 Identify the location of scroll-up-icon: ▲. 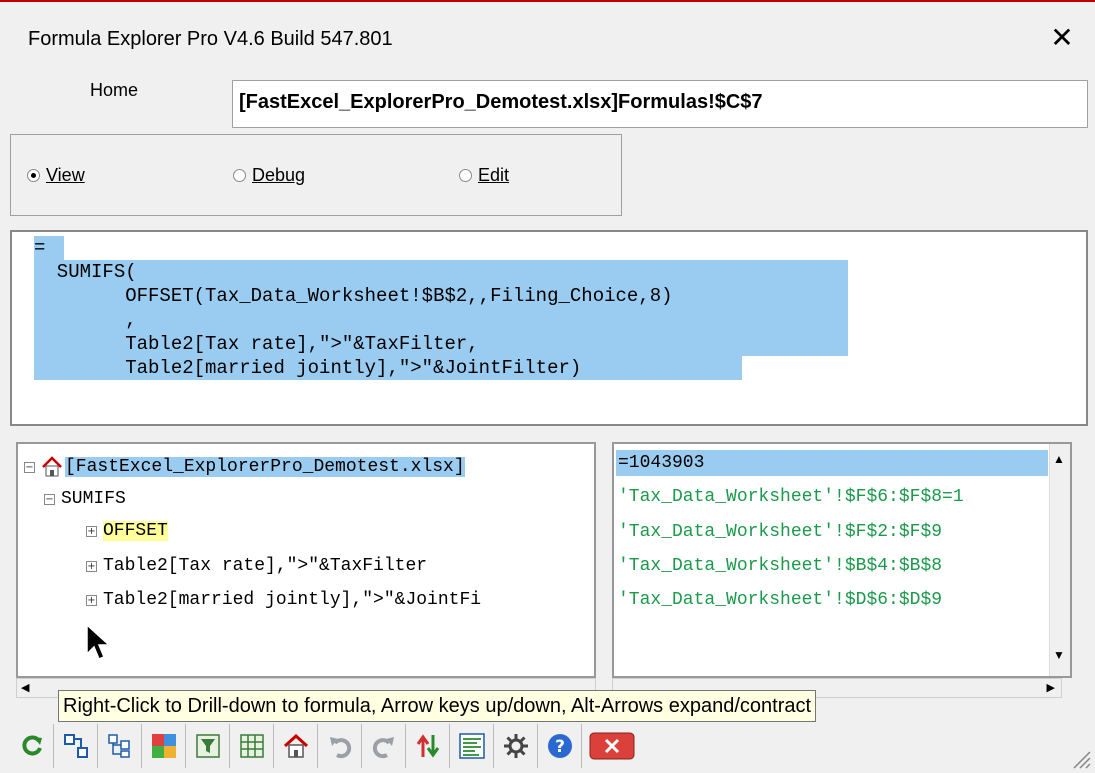
(1059, 459).